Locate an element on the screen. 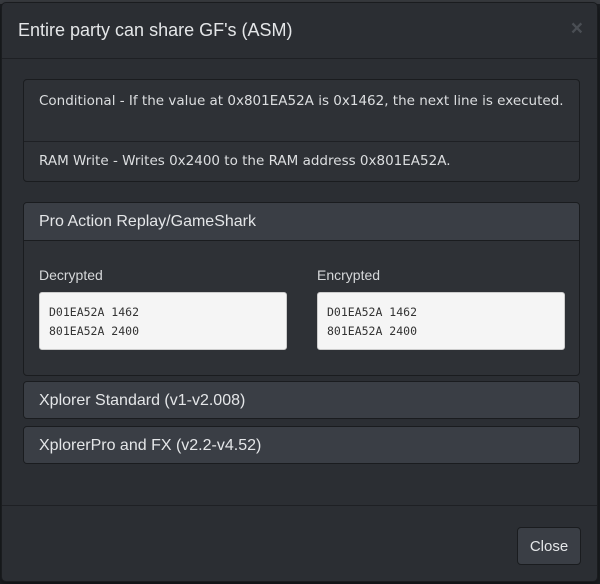 This screenshot has height=584, width=600. xplorer-standard-panel: Xplorer Standard (v1-v2.008) is located at coordinates (301, 400).